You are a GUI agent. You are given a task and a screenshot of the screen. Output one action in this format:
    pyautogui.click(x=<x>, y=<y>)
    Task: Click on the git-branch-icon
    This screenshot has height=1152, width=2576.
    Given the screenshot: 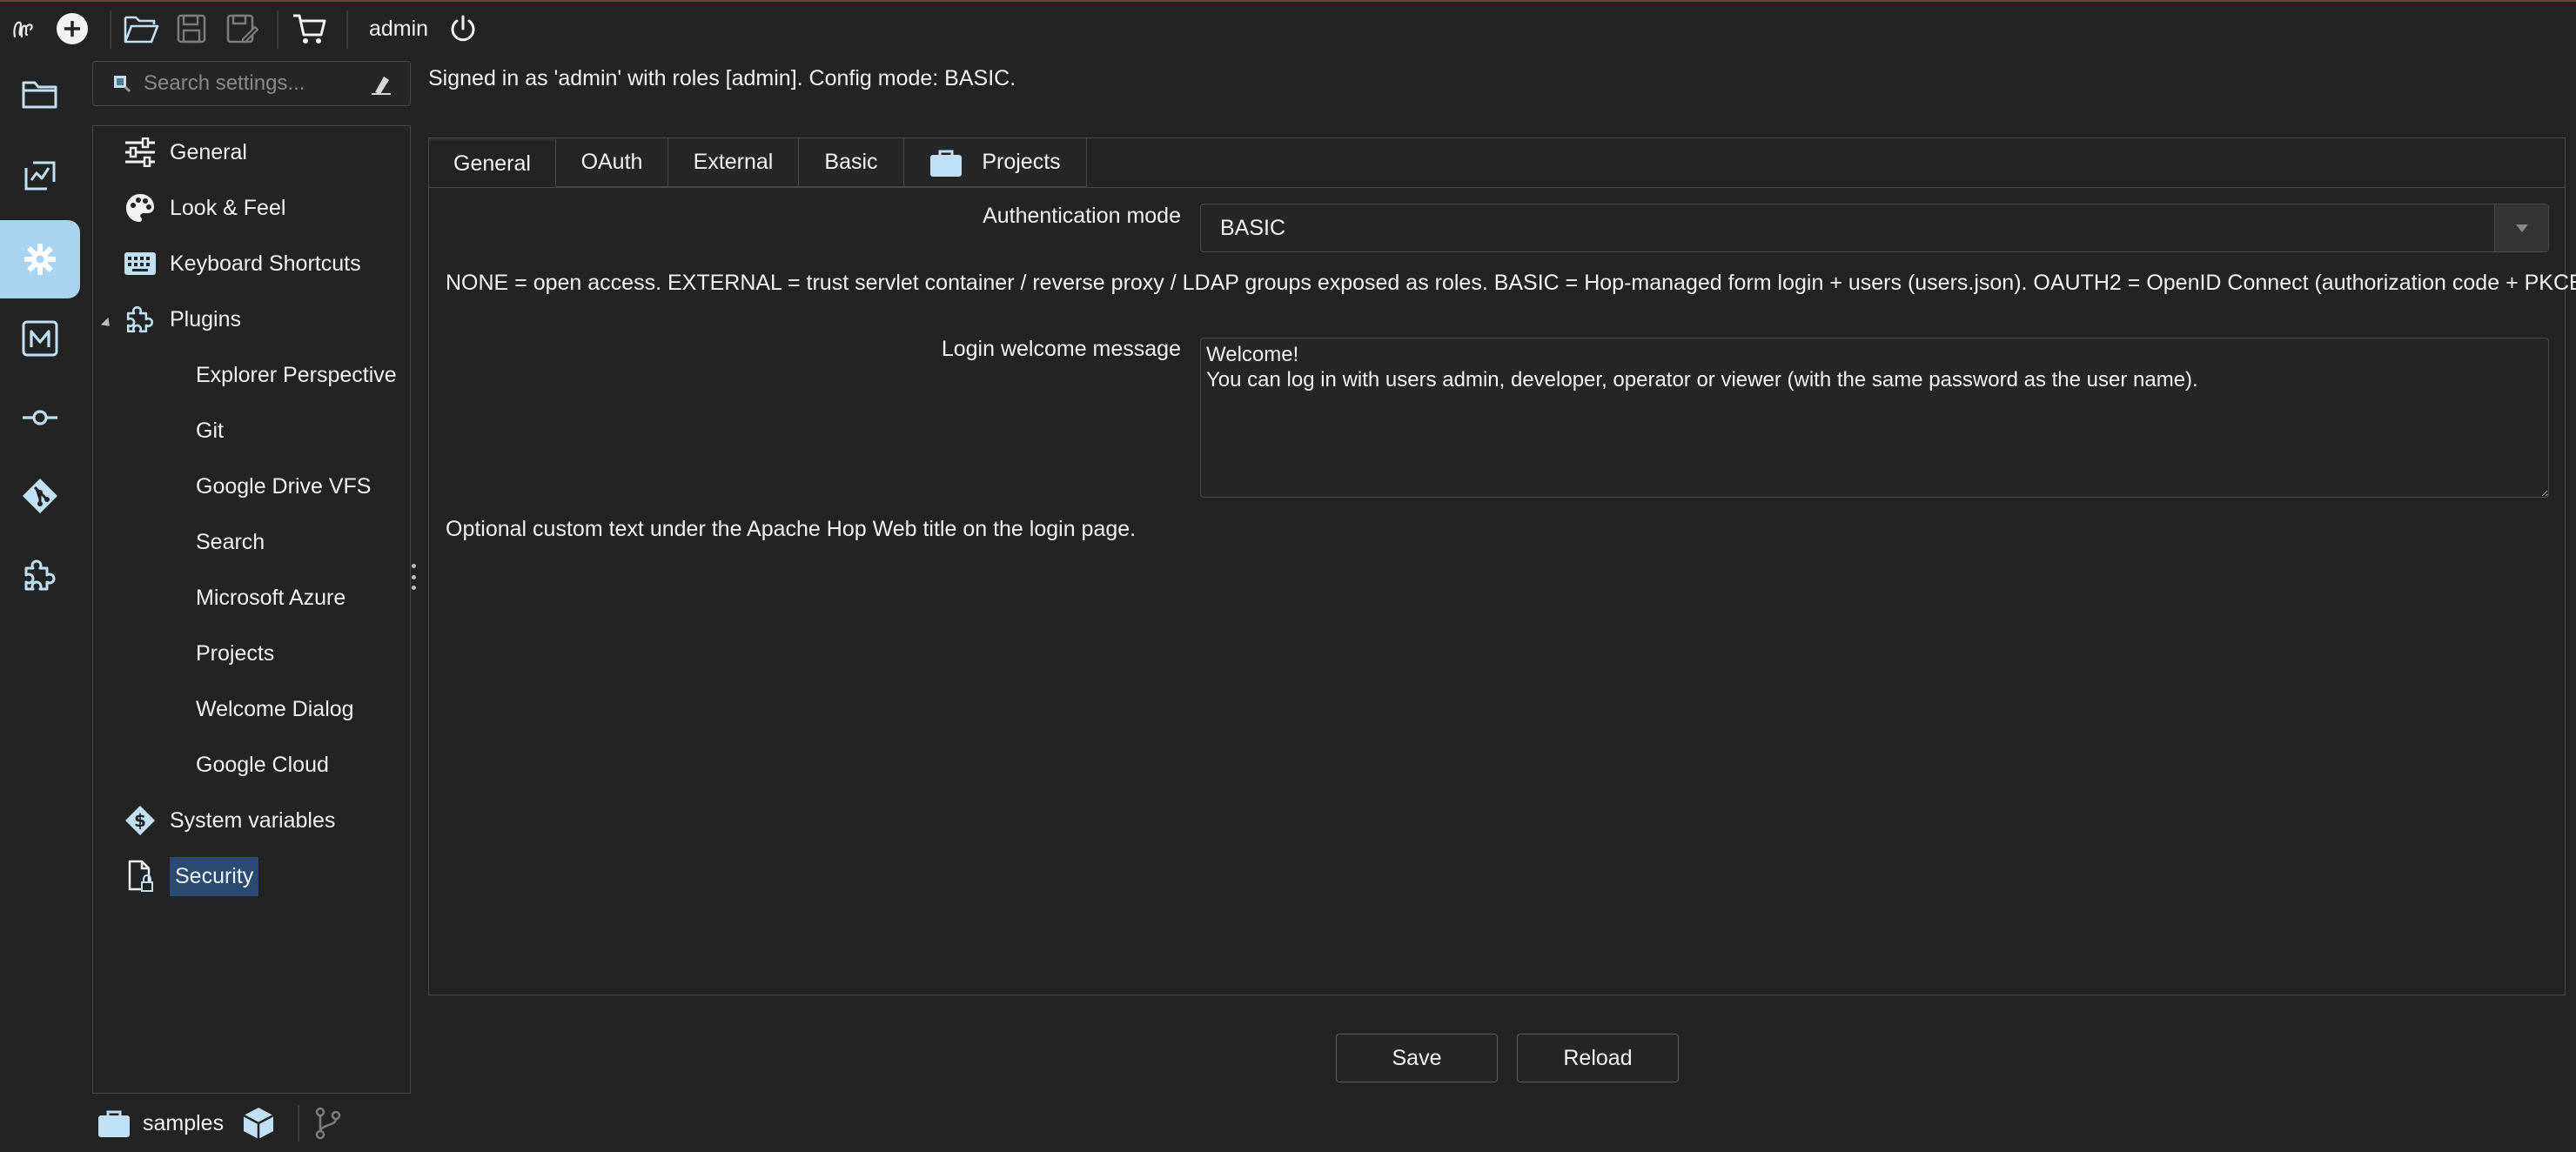 What is the action you would take?
    pyautogui.click(x=328, y=1123)
    